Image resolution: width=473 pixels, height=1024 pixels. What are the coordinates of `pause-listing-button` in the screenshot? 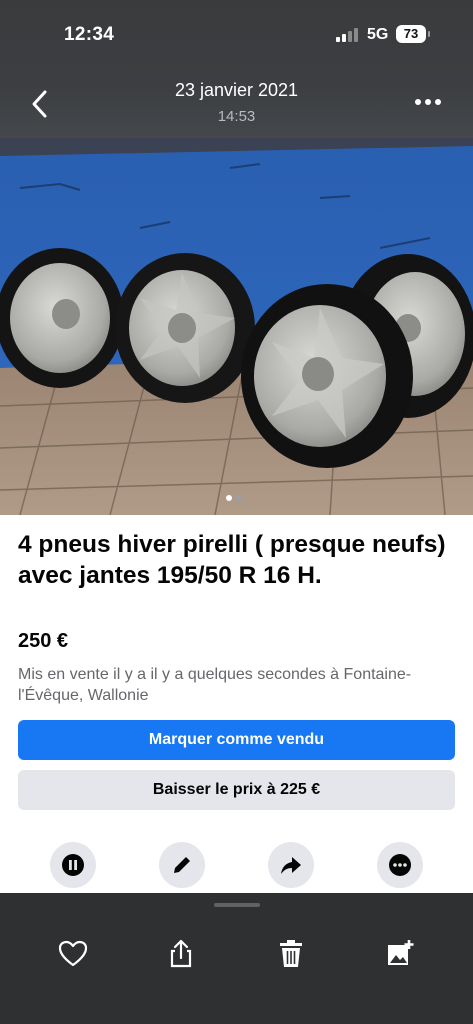 It's located at (73, 865).